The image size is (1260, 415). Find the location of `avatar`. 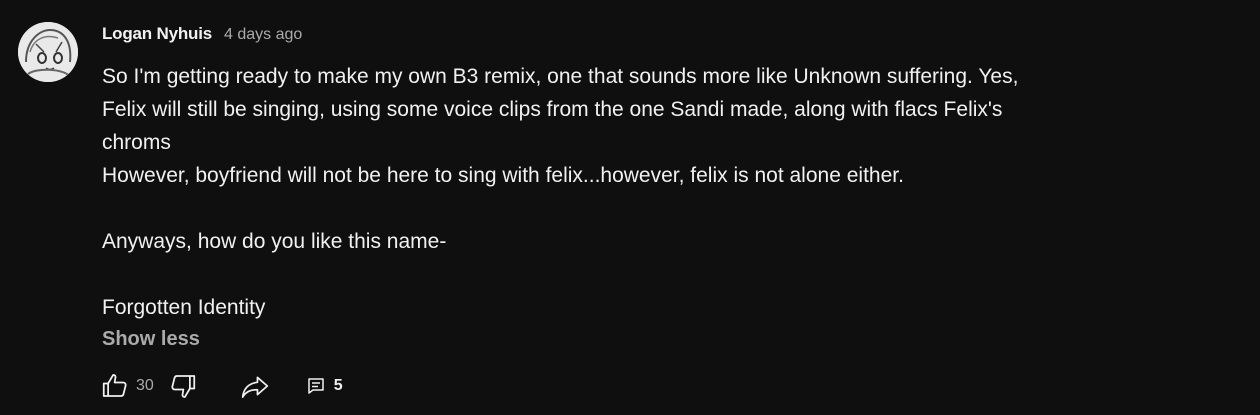

avatar is located at coordinates (48, 52).